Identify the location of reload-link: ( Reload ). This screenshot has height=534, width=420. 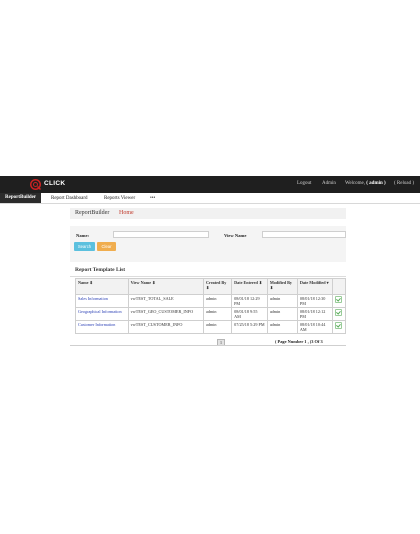
(404, 183).